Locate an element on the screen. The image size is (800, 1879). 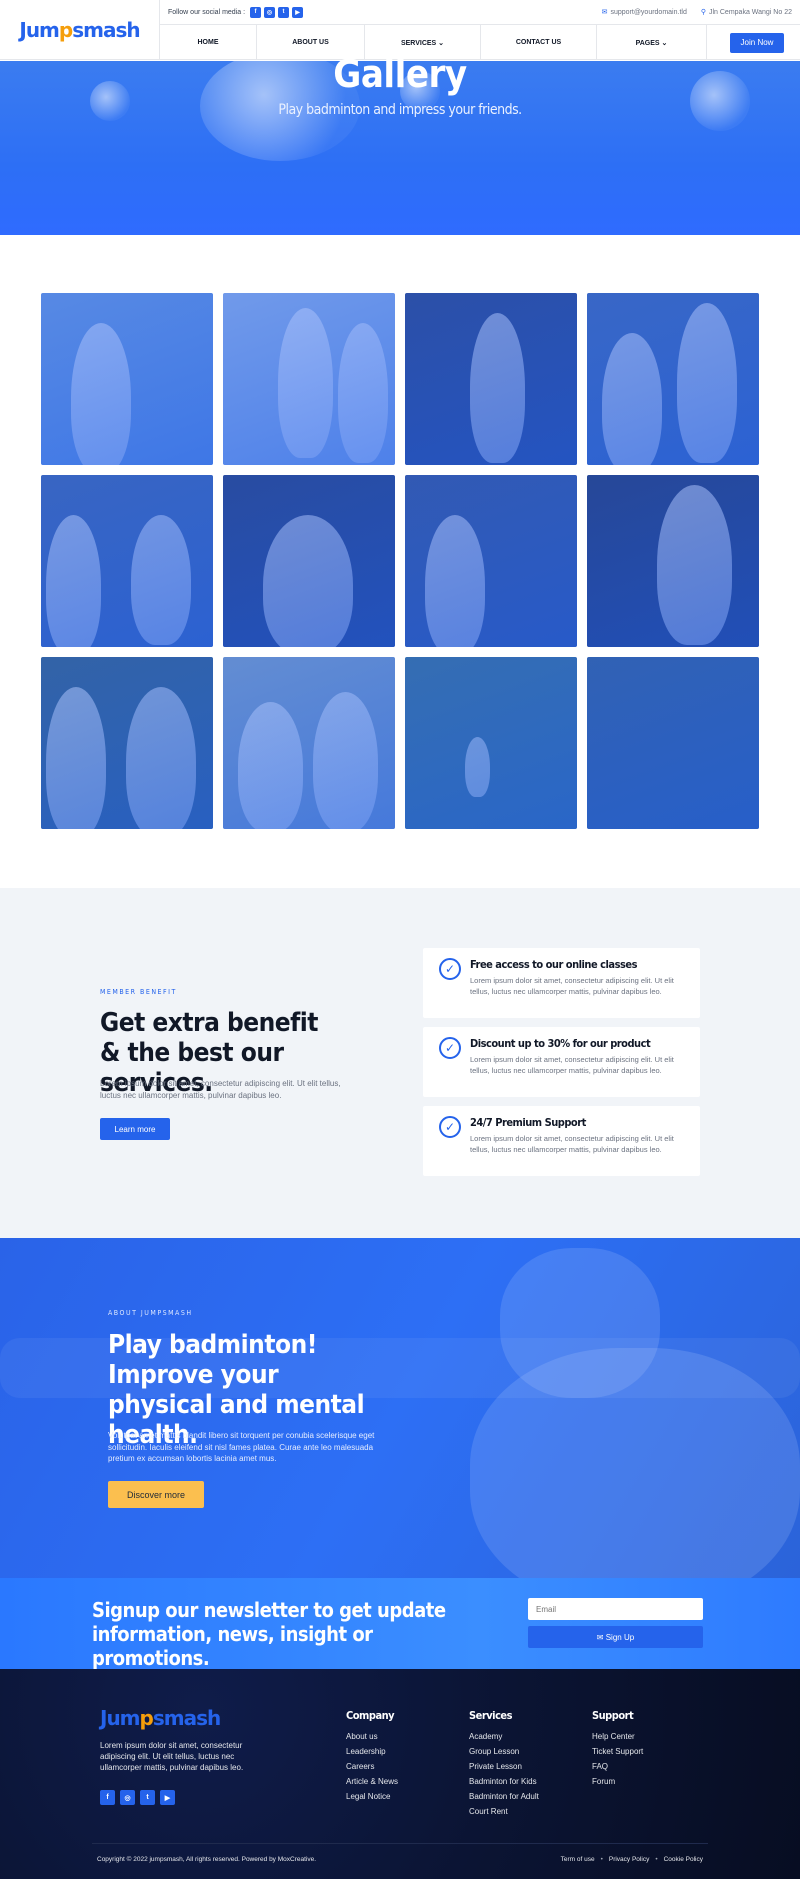
footer-link: Ticket Support is located at coordinates (617, 1751).